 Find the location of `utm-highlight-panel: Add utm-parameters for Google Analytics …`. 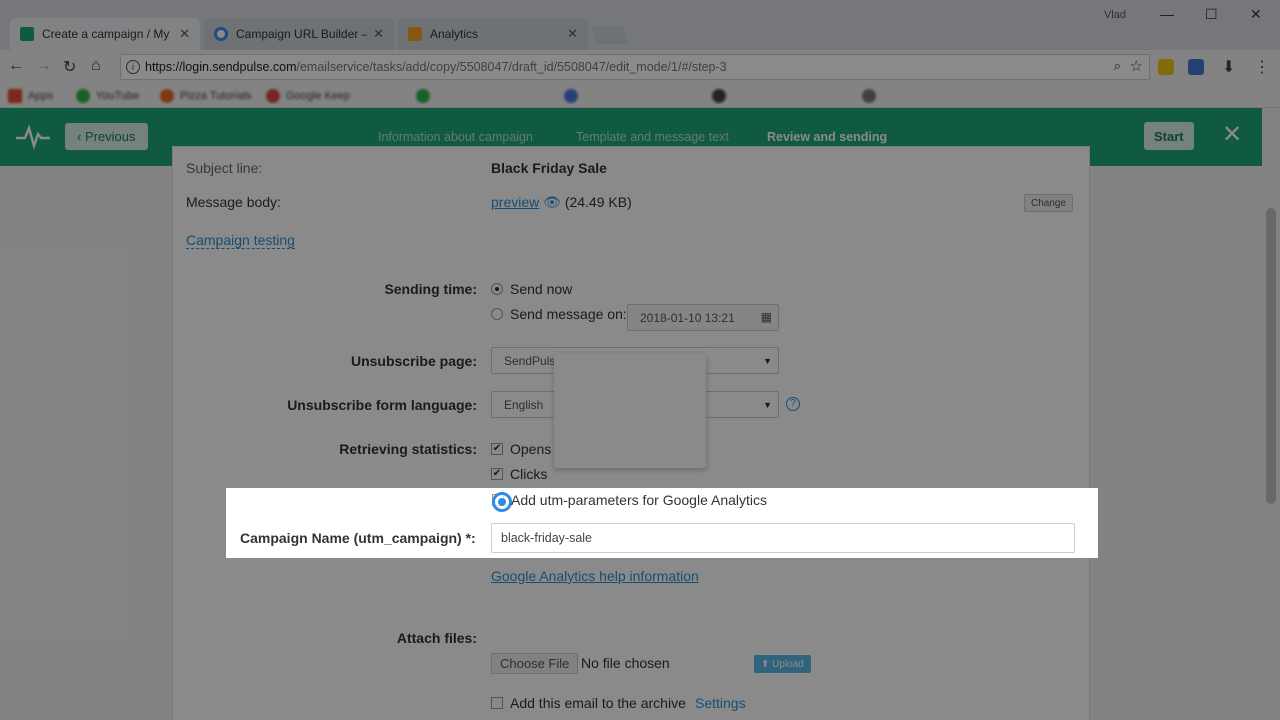

utm-highlight-panel: Add utm-parameters for Google Analytics … is located at coordinates (662, 523).